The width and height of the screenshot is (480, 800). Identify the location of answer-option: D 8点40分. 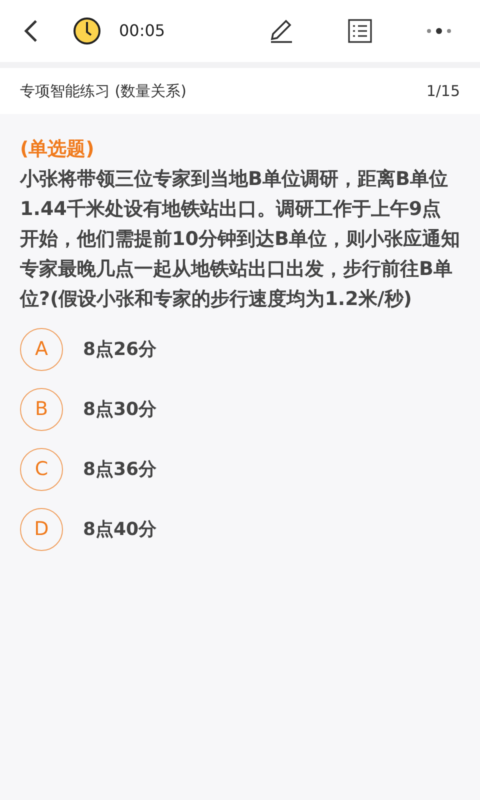
(240, 529).